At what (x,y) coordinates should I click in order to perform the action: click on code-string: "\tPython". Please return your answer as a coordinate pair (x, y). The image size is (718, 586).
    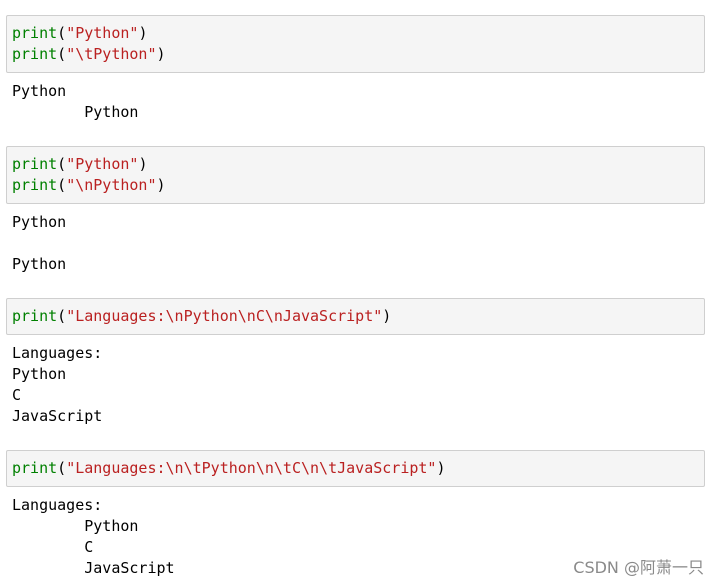
    Looking at the image, I should click on (111, 54).